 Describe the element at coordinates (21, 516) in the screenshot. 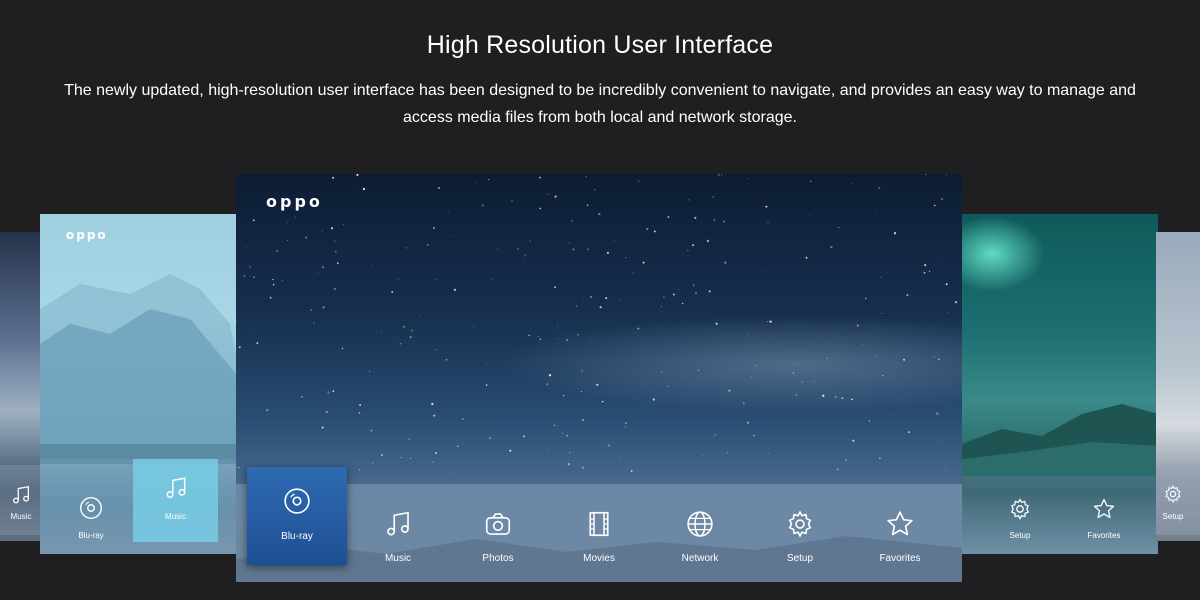

I see `far-left-music-label: Music` at that location.